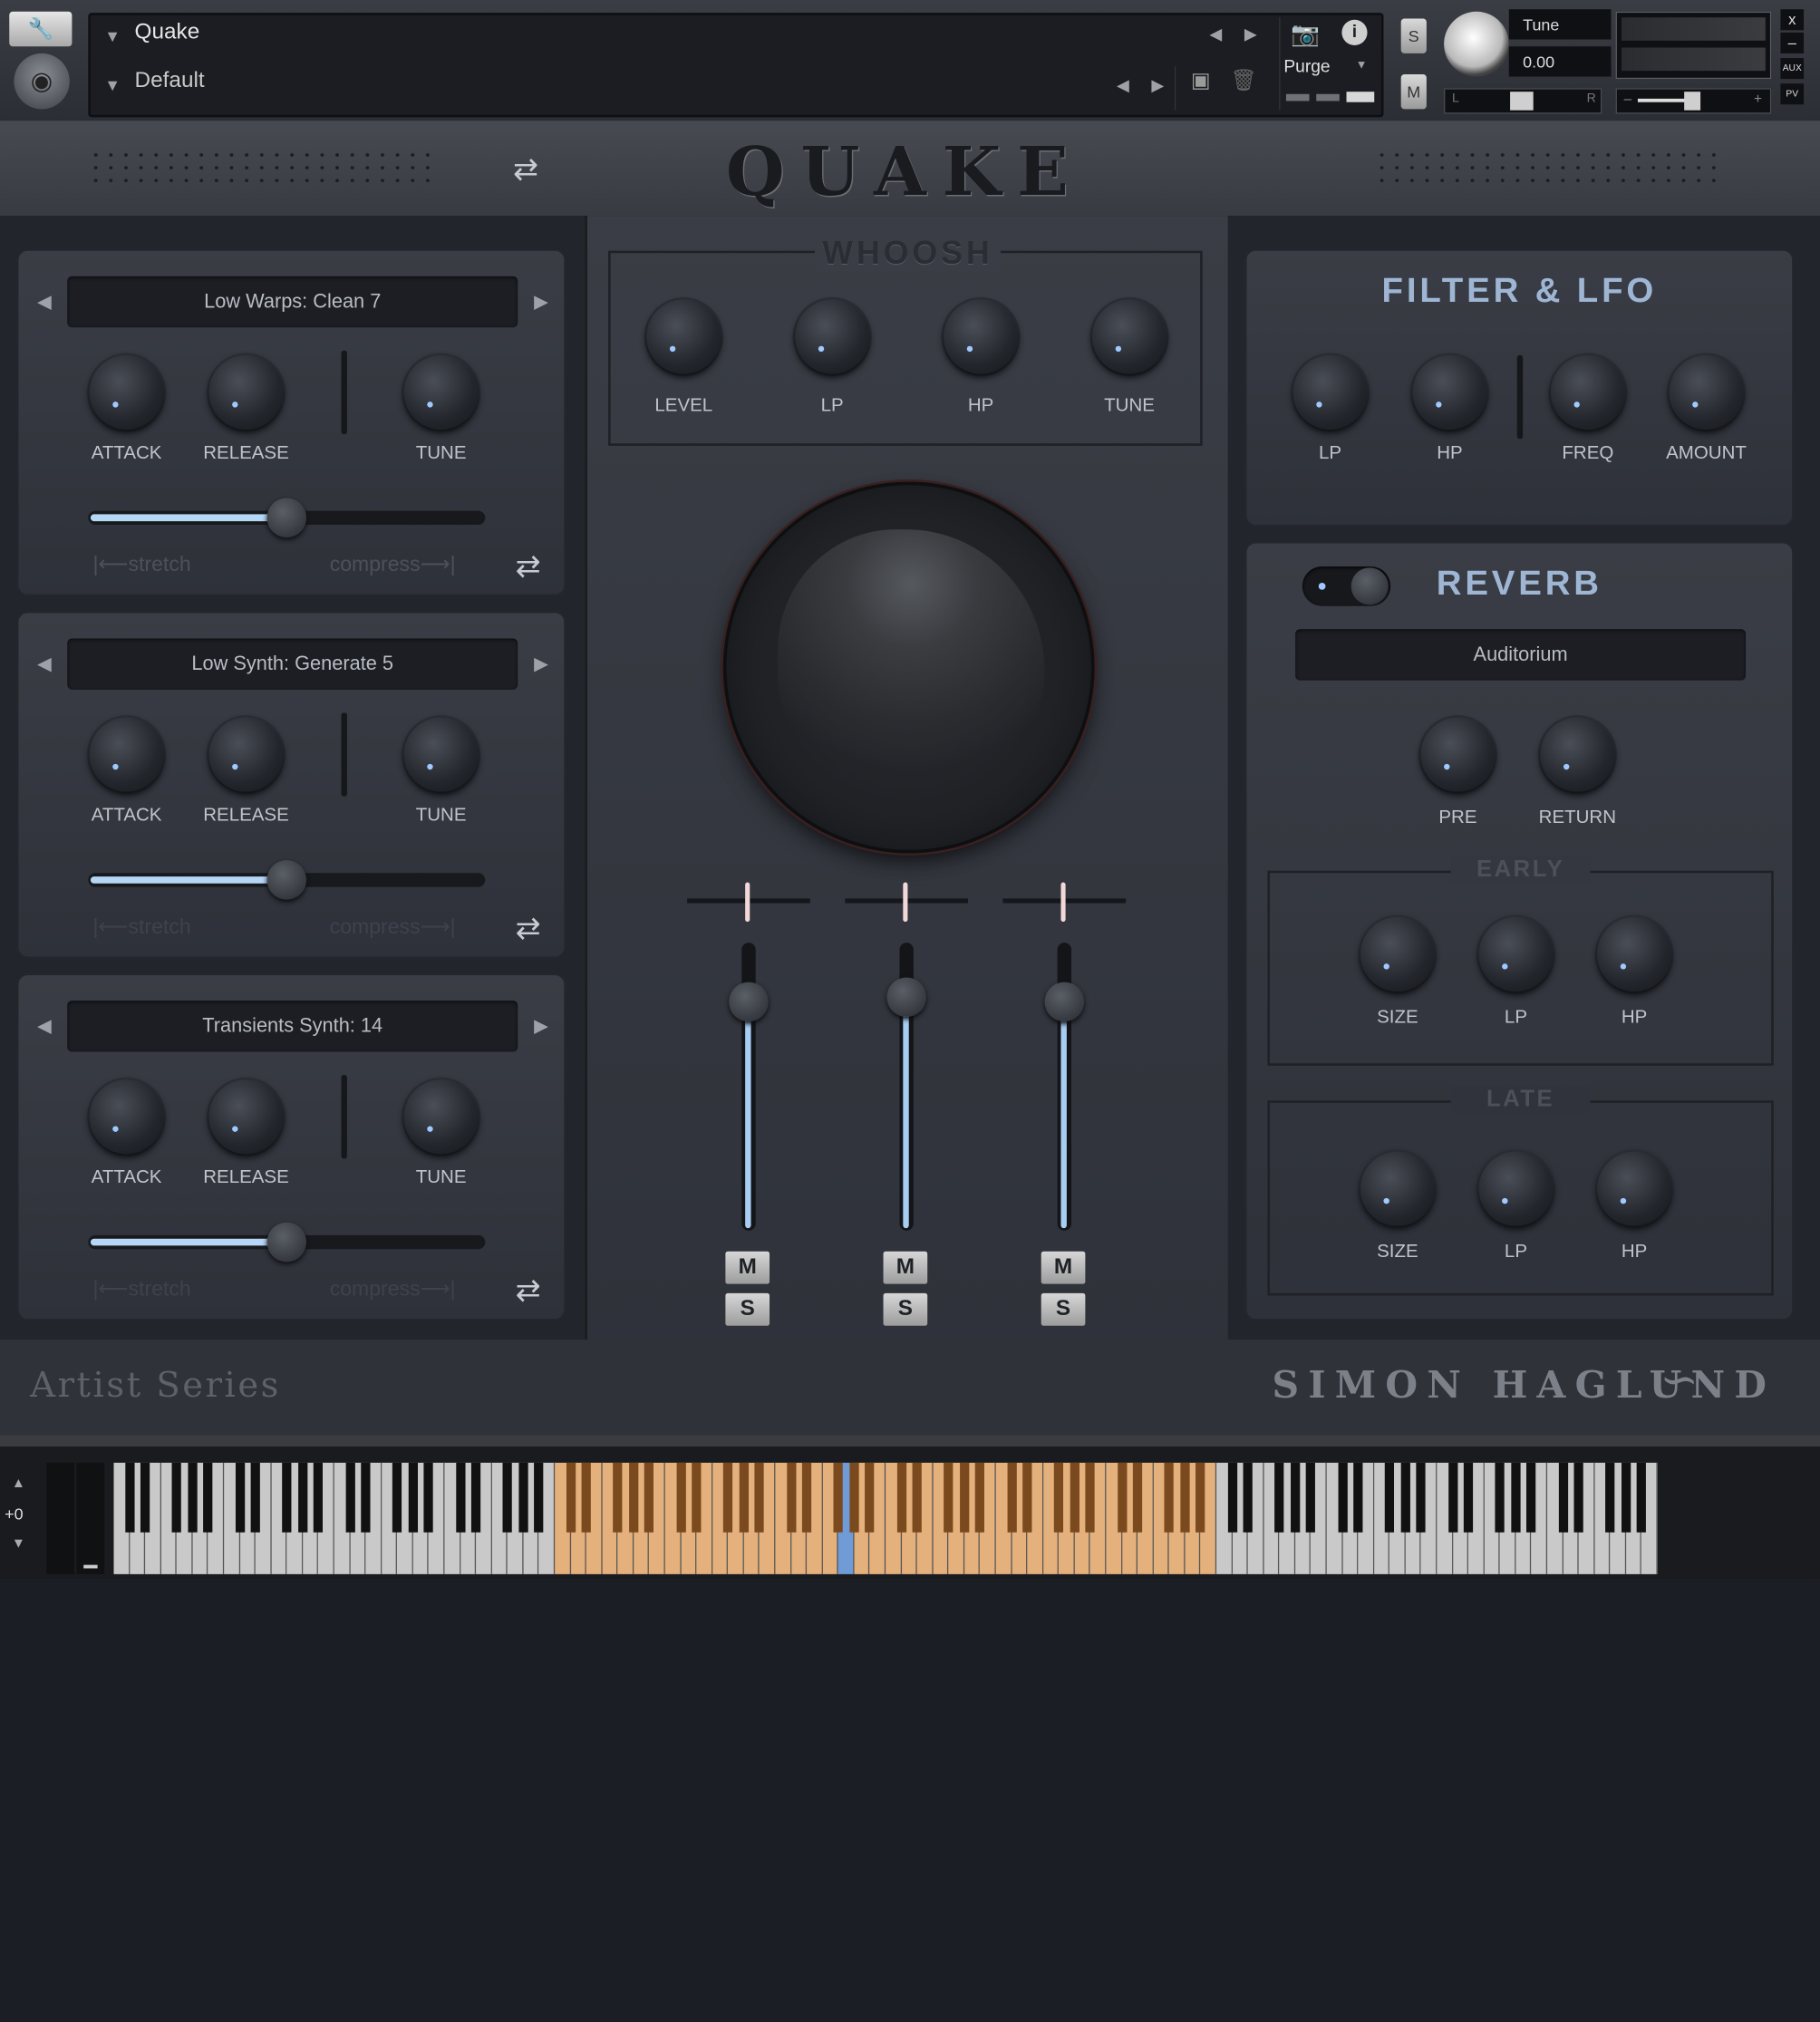  What do you see at coordinates (170, 81) in the screenshot?
I see `snapshot-name: Default` at bounding box center [170, 81].